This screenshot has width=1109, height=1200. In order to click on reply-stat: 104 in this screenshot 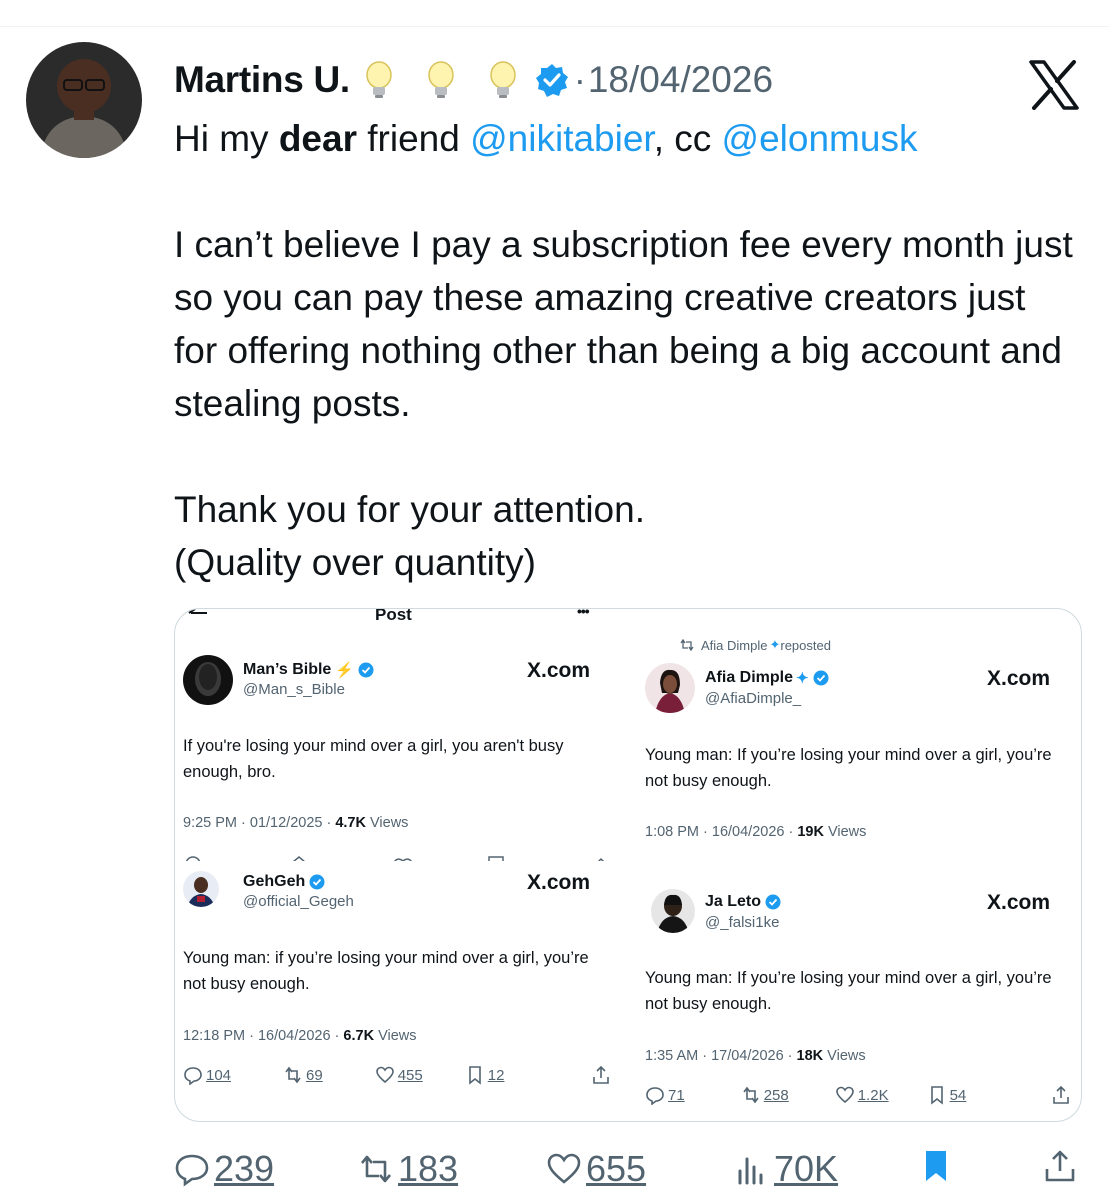, I will do `click(207, 1075)`.